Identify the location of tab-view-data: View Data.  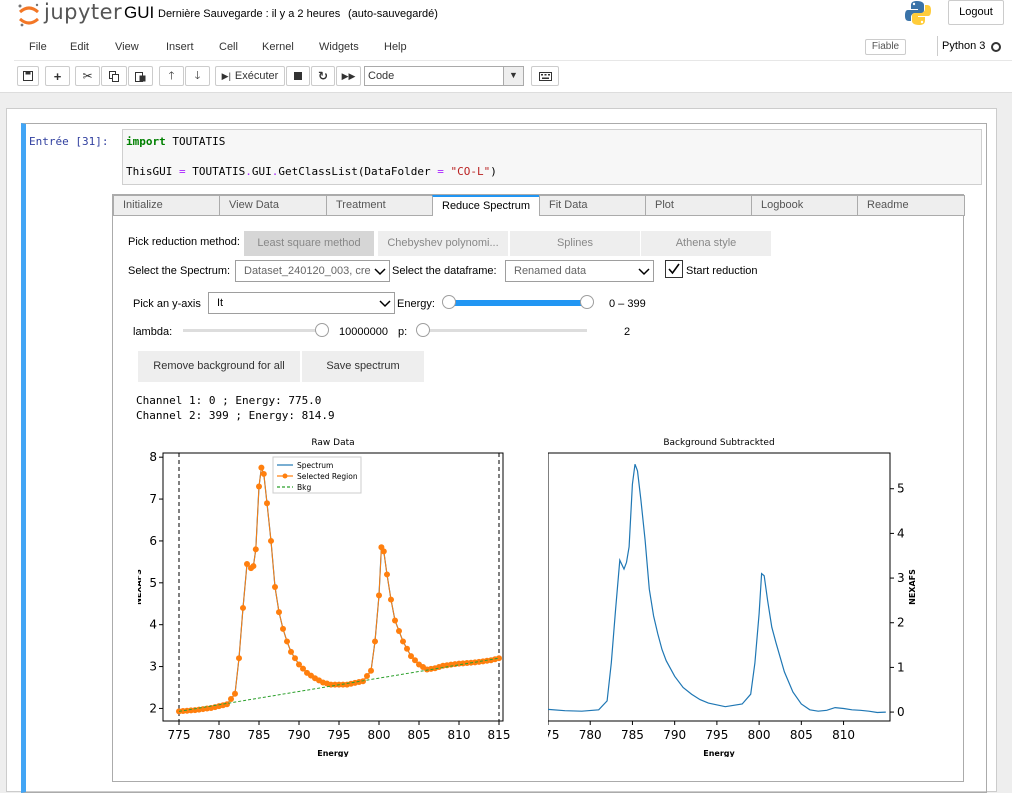
(273, 205).